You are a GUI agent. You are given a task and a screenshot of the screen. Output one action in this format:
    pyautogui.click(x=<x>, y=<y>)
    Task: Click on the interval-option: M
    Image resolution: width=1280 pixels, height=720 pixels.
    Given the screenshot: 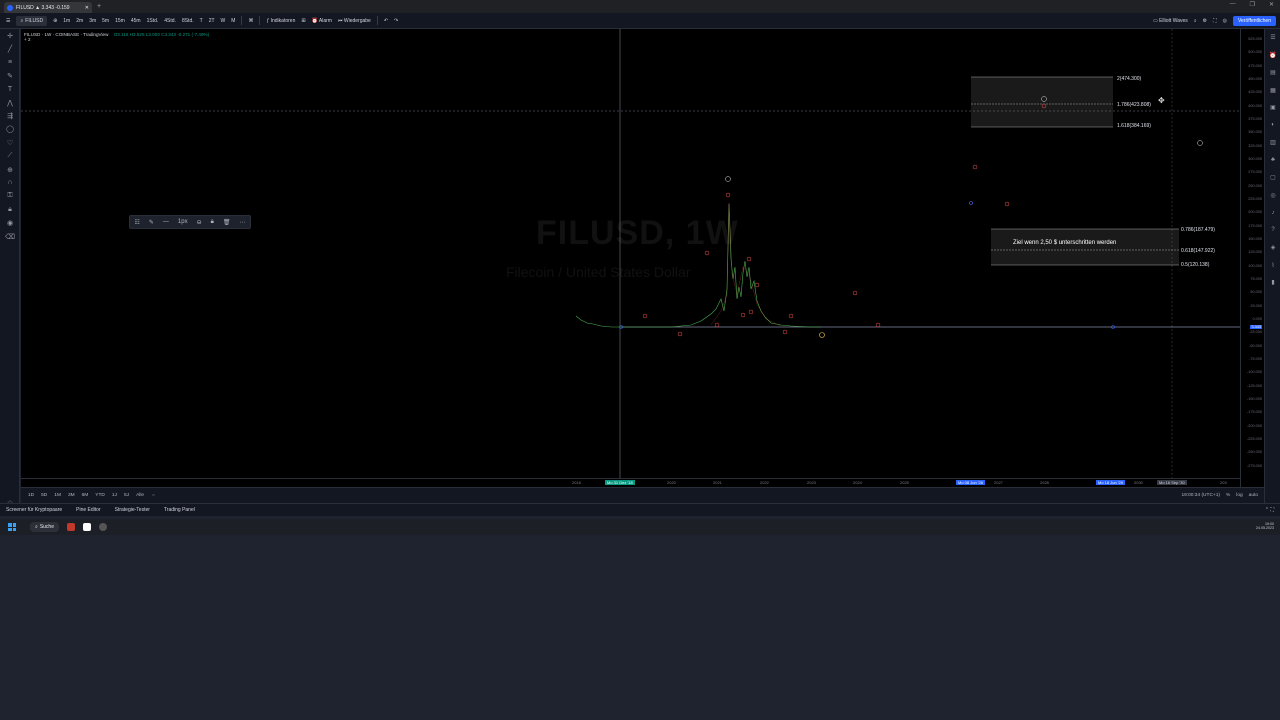 What is the action you would take?
    pyautogui.click(x=233, y=21)
    